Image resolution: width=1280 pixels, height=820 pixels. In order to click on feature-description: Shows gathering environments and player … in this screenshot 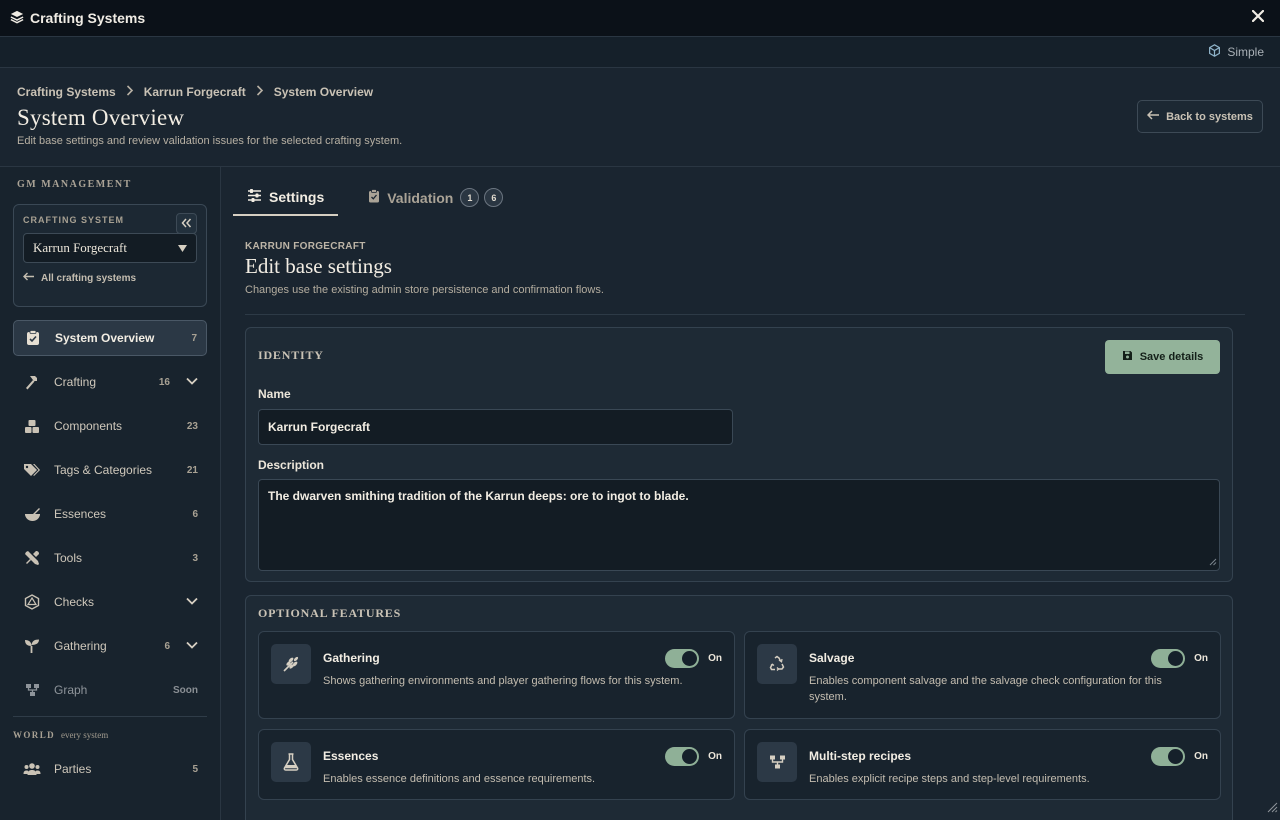, I will do `click(503, 681)`.